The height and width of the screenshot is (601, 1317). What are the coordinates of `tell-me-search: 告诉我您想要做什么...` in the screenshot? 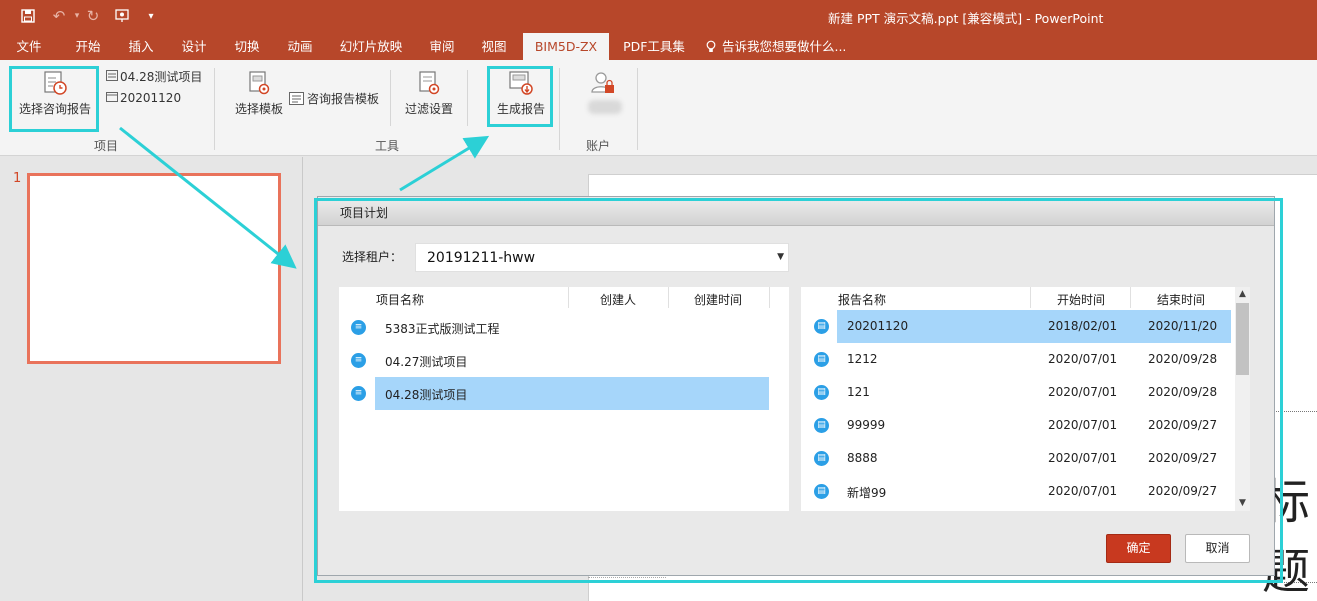 It's located at (779, 46).